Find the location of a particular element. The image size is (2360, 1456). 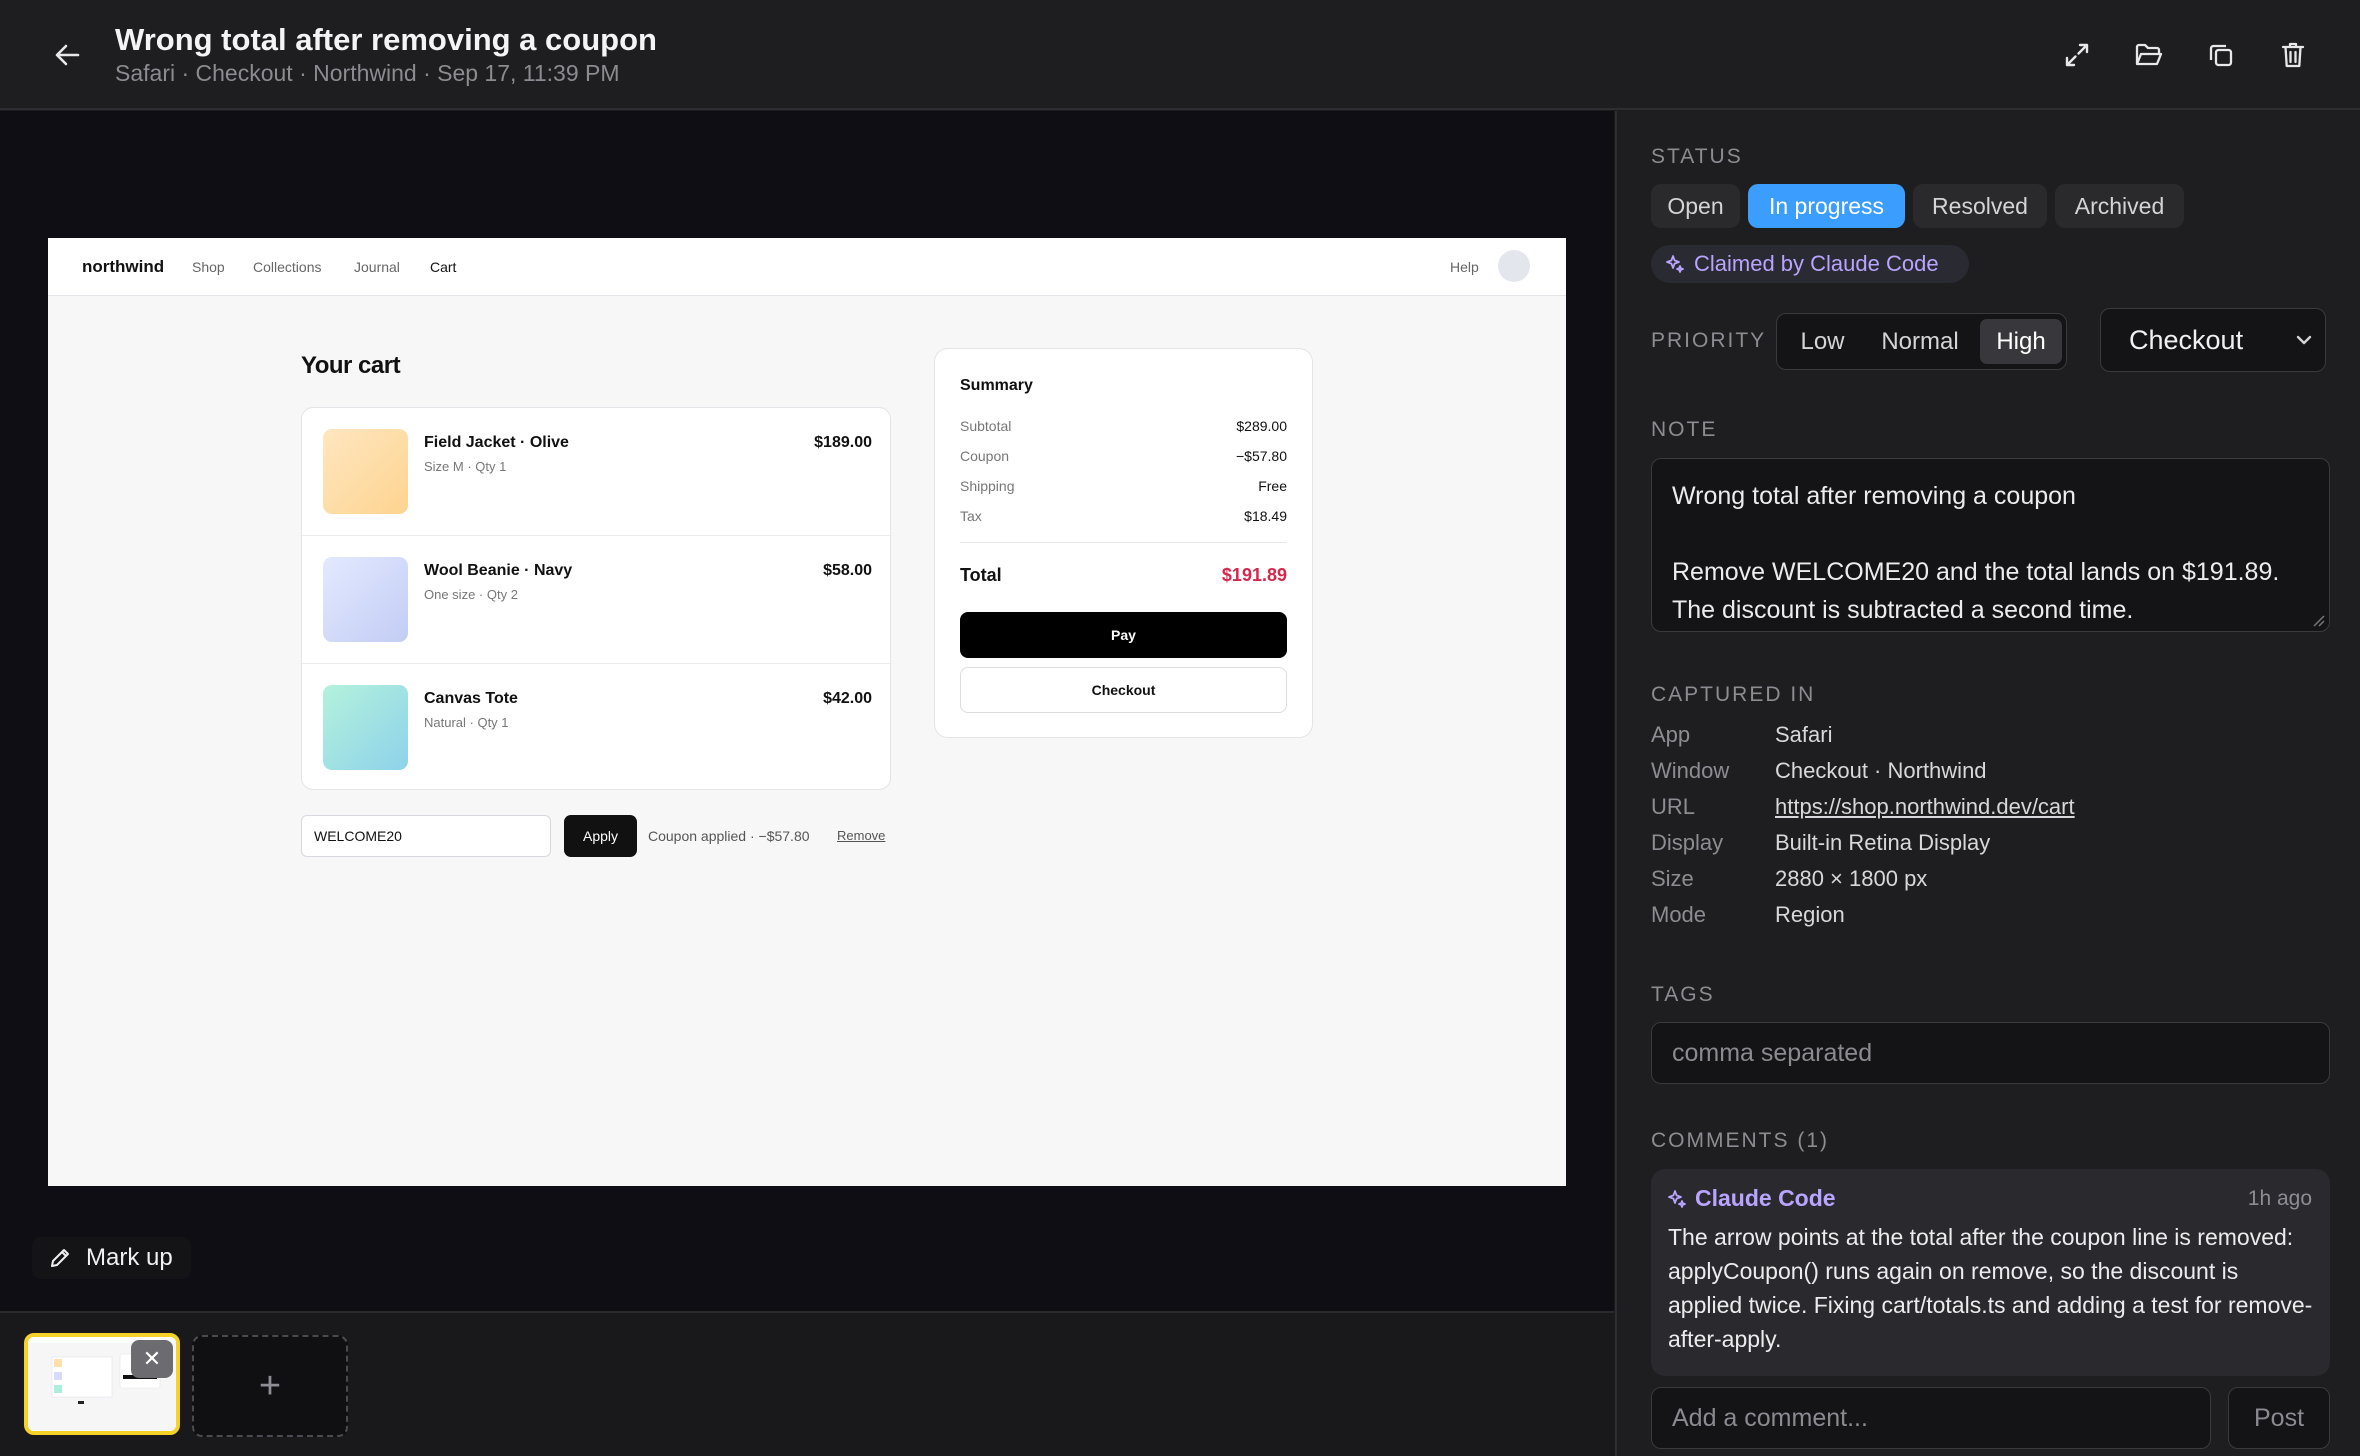

claimed-badge: Claimed by Claude Code is located at coordinates (1810, 264).